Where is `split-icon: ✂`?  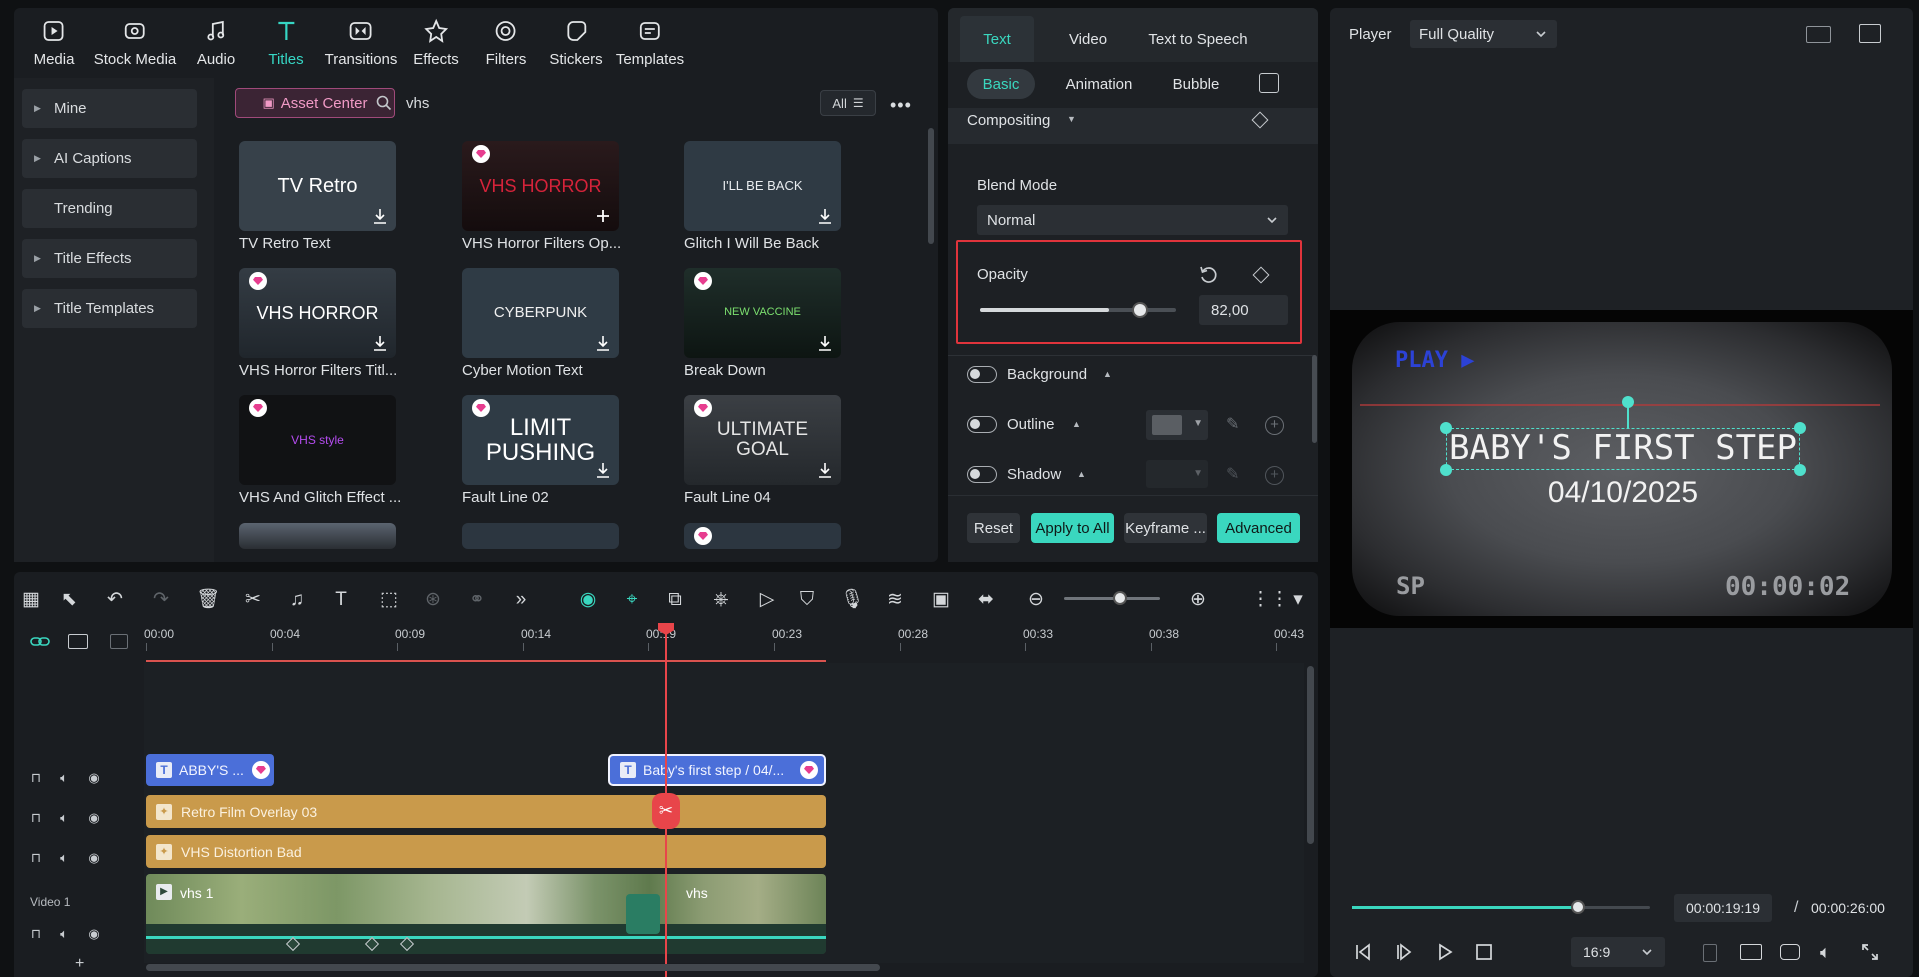 split-icon: ✂ is located at coordinates (253, 600).